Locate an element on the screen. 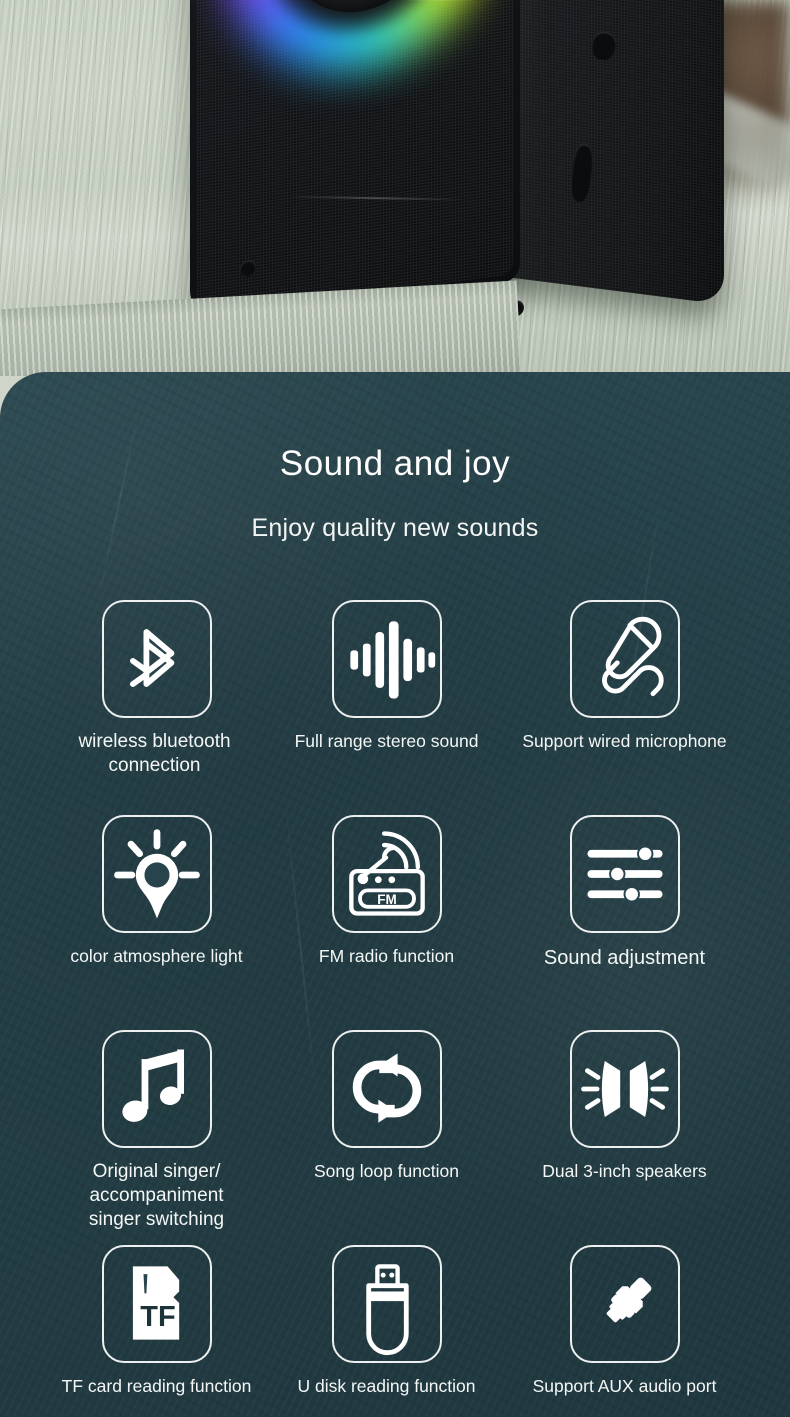 This screenshot has width=790, height=1417. feature-label: TF card reading function is located at coordinates (156, 1386).